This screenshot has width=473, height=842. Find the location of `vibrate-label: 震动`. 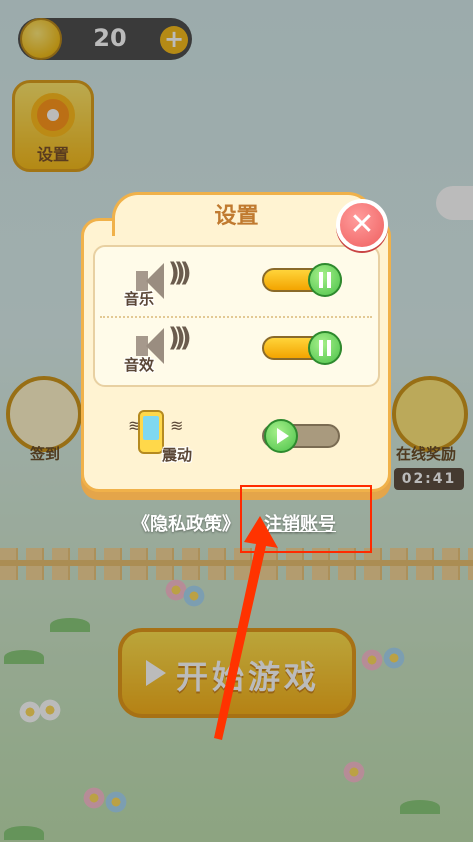

vibrate-label: 震动 is located at coordinates (177, 455).